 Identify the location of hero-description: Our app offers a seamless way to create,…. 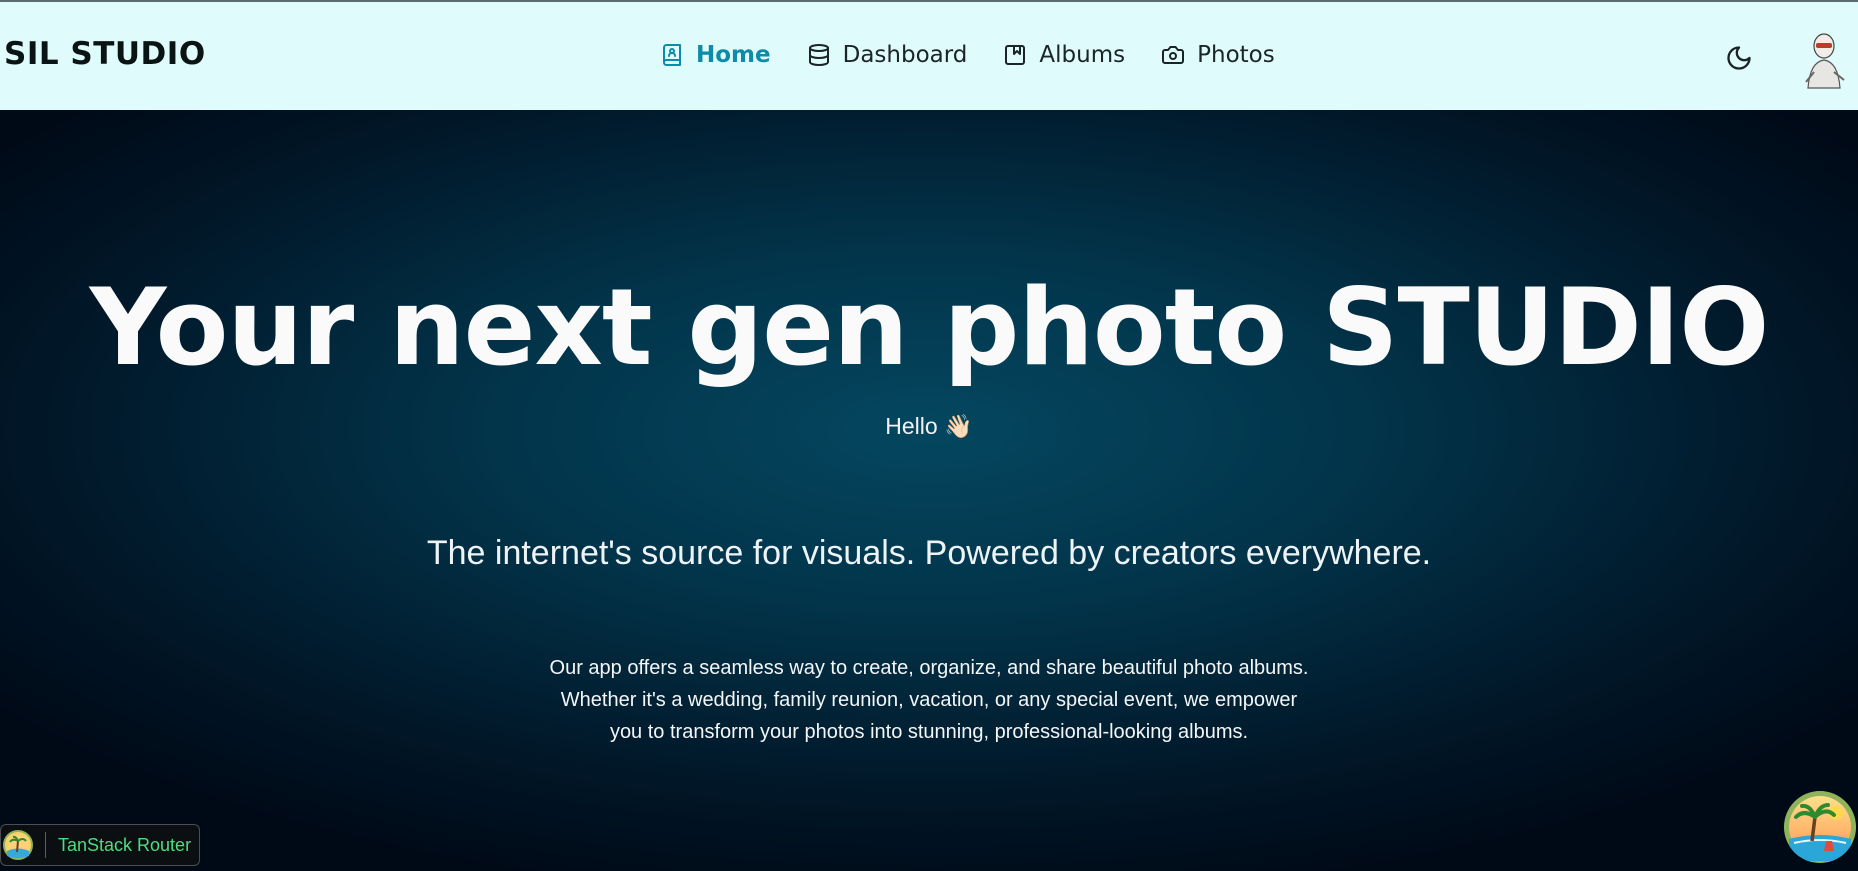
(929, 700).